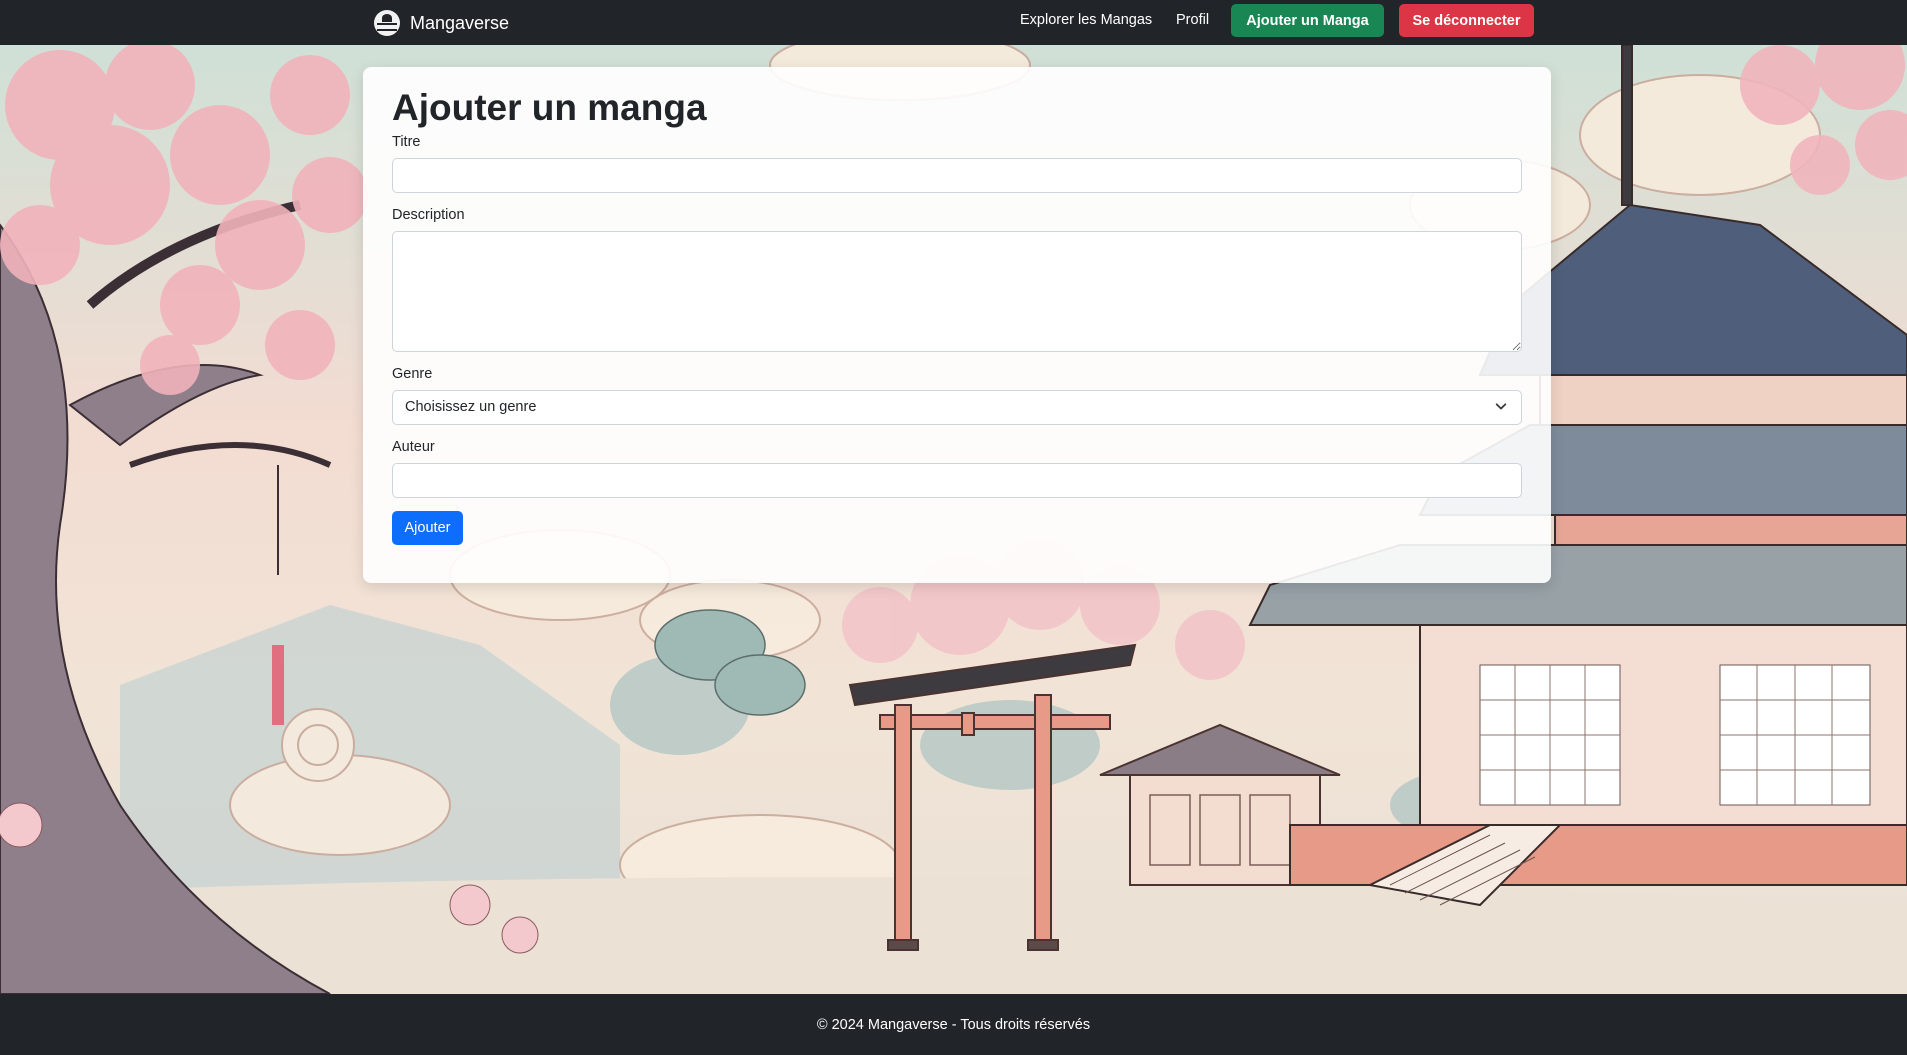 The height and width of the screenshot is (1055, 1907). I want to click on brand-link: Mangaverse, so click(441, 23).